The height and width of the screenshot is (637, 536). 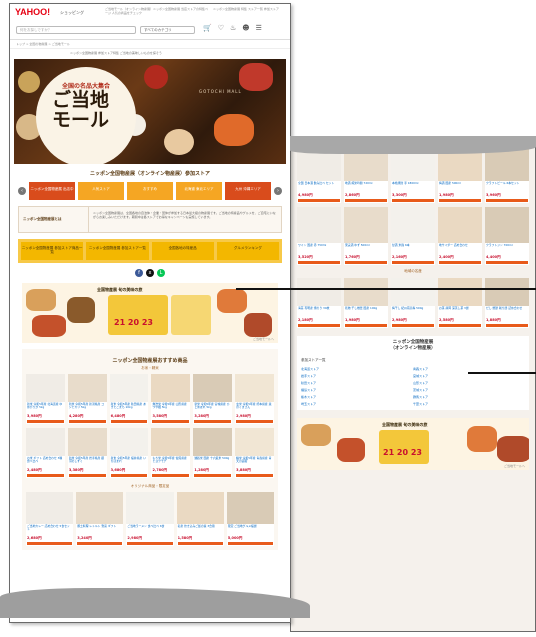 I want to click on footer-link: 群馬ストア, so click(x=469, y=397).